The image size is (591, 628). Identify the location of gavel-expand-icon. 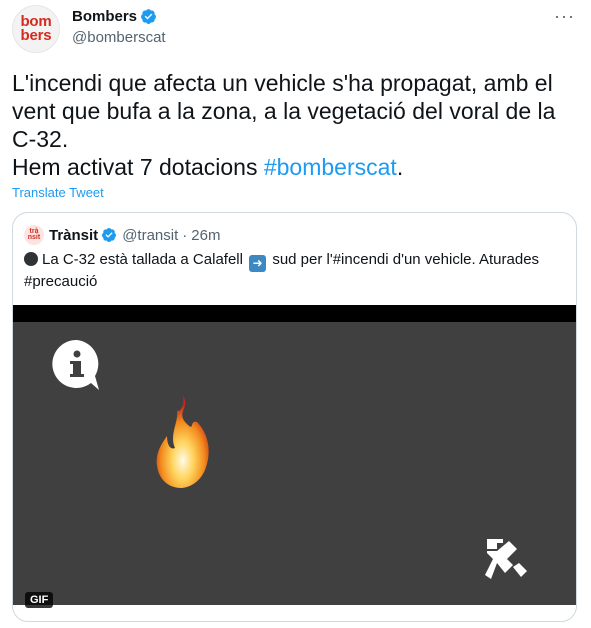
(506, 559).